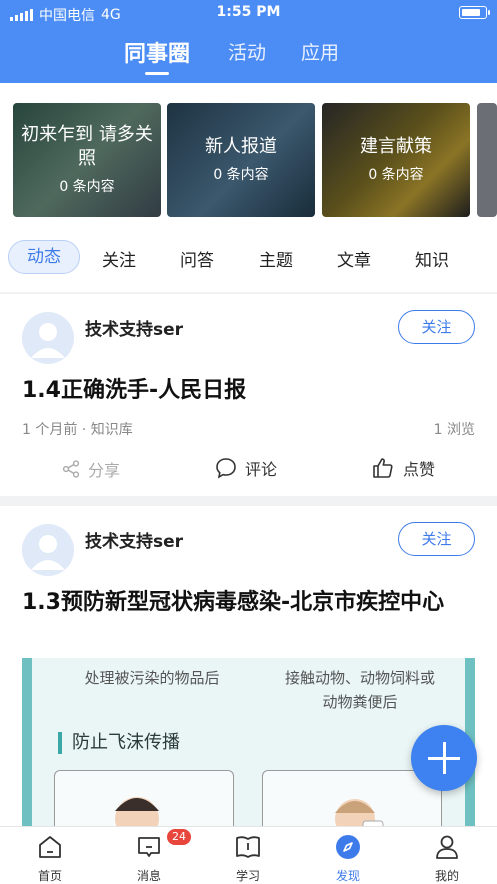 Image resolution: width=497 pixels, height=884 pixels. I want to click on tab-label: 活动, so click(247, 53).